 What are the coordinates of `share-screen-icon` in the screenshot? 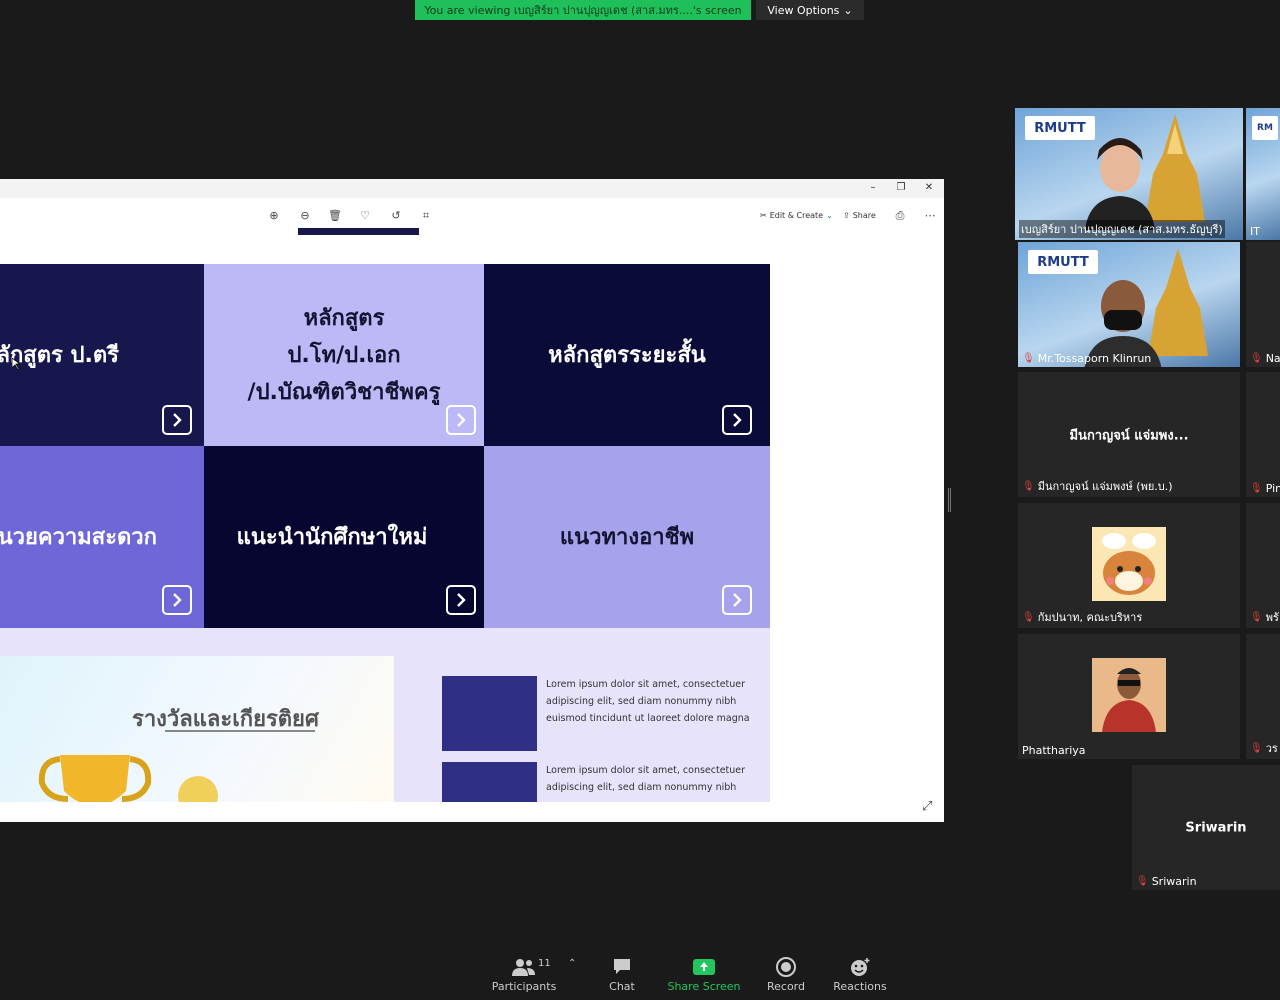 It's located at (704, 967).